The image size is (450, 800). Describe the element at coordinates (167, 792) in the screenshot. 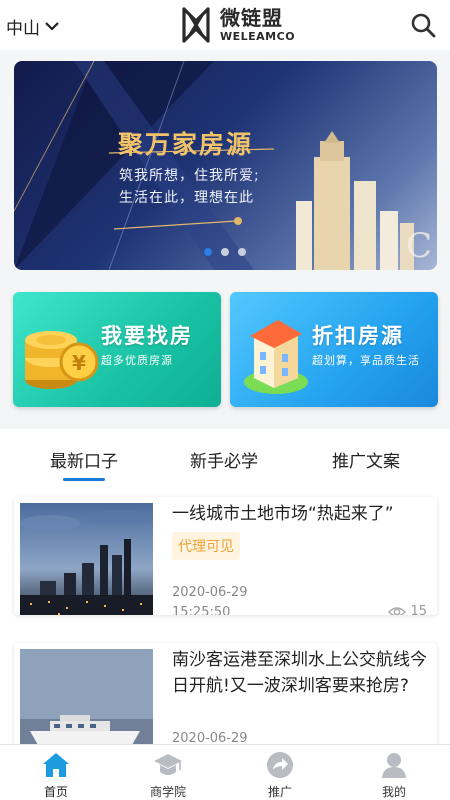

I see `nav-business-school-label: 商学院` at that location.